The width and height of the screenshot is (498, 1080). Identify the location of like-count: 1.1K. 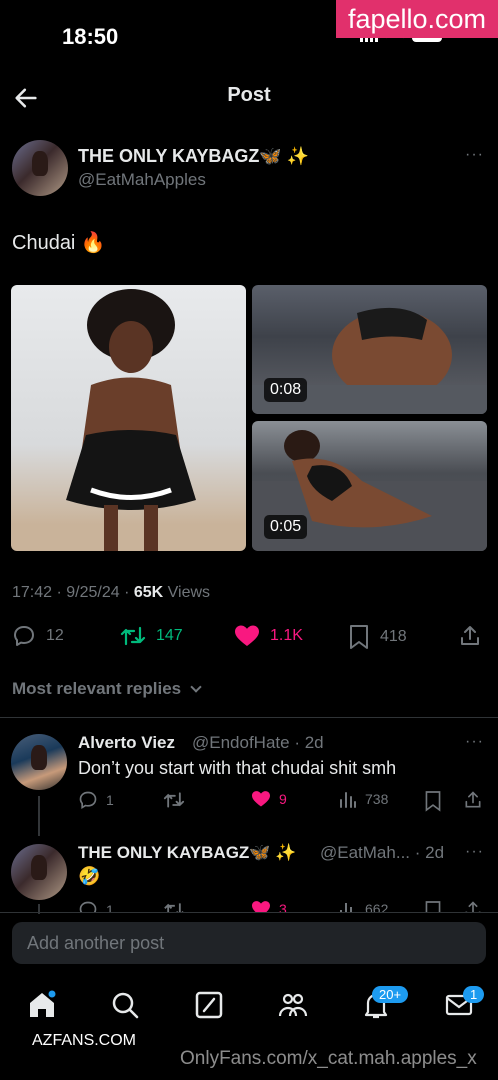
(286, 635).